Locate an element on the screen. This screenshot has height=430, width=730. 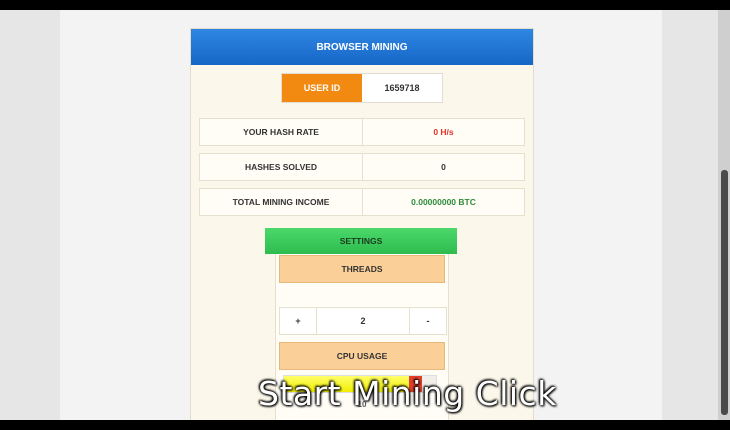
user-id-label: USER ID is located at coordinates (322, 88).